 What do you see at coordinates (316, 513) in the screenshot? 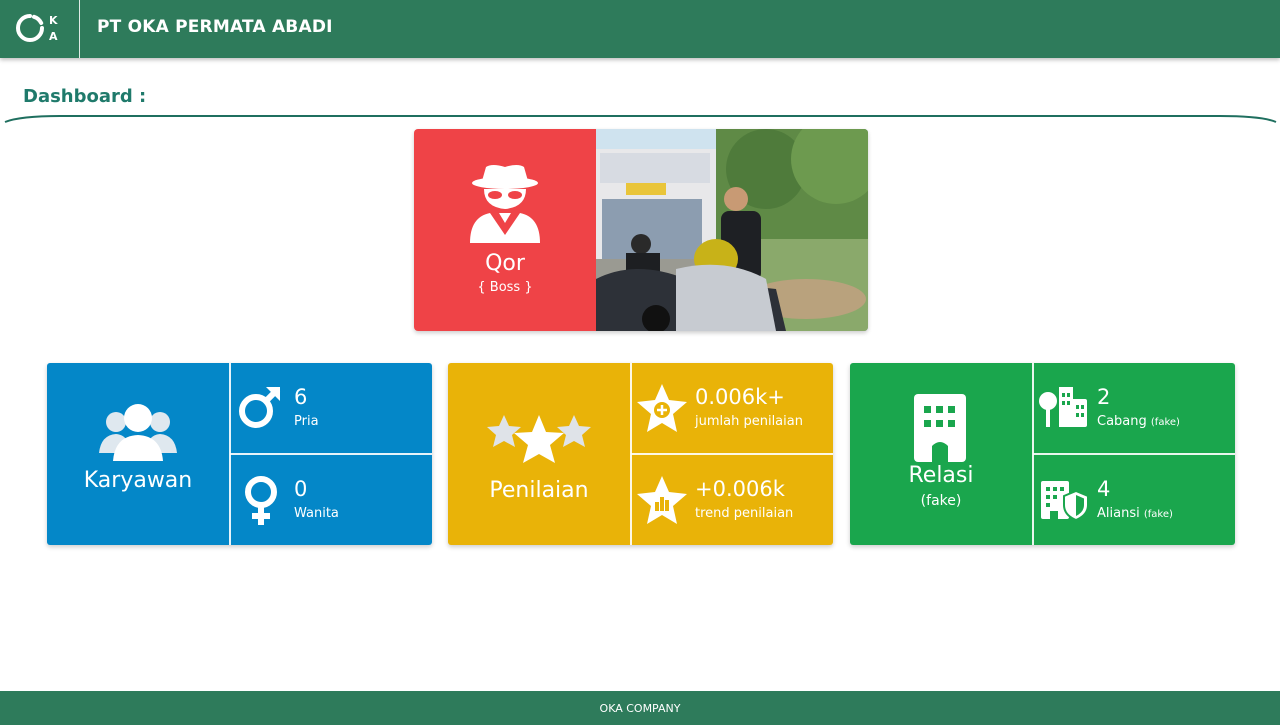
I see `female-label: Wanita` at bounding box center [316, 513].